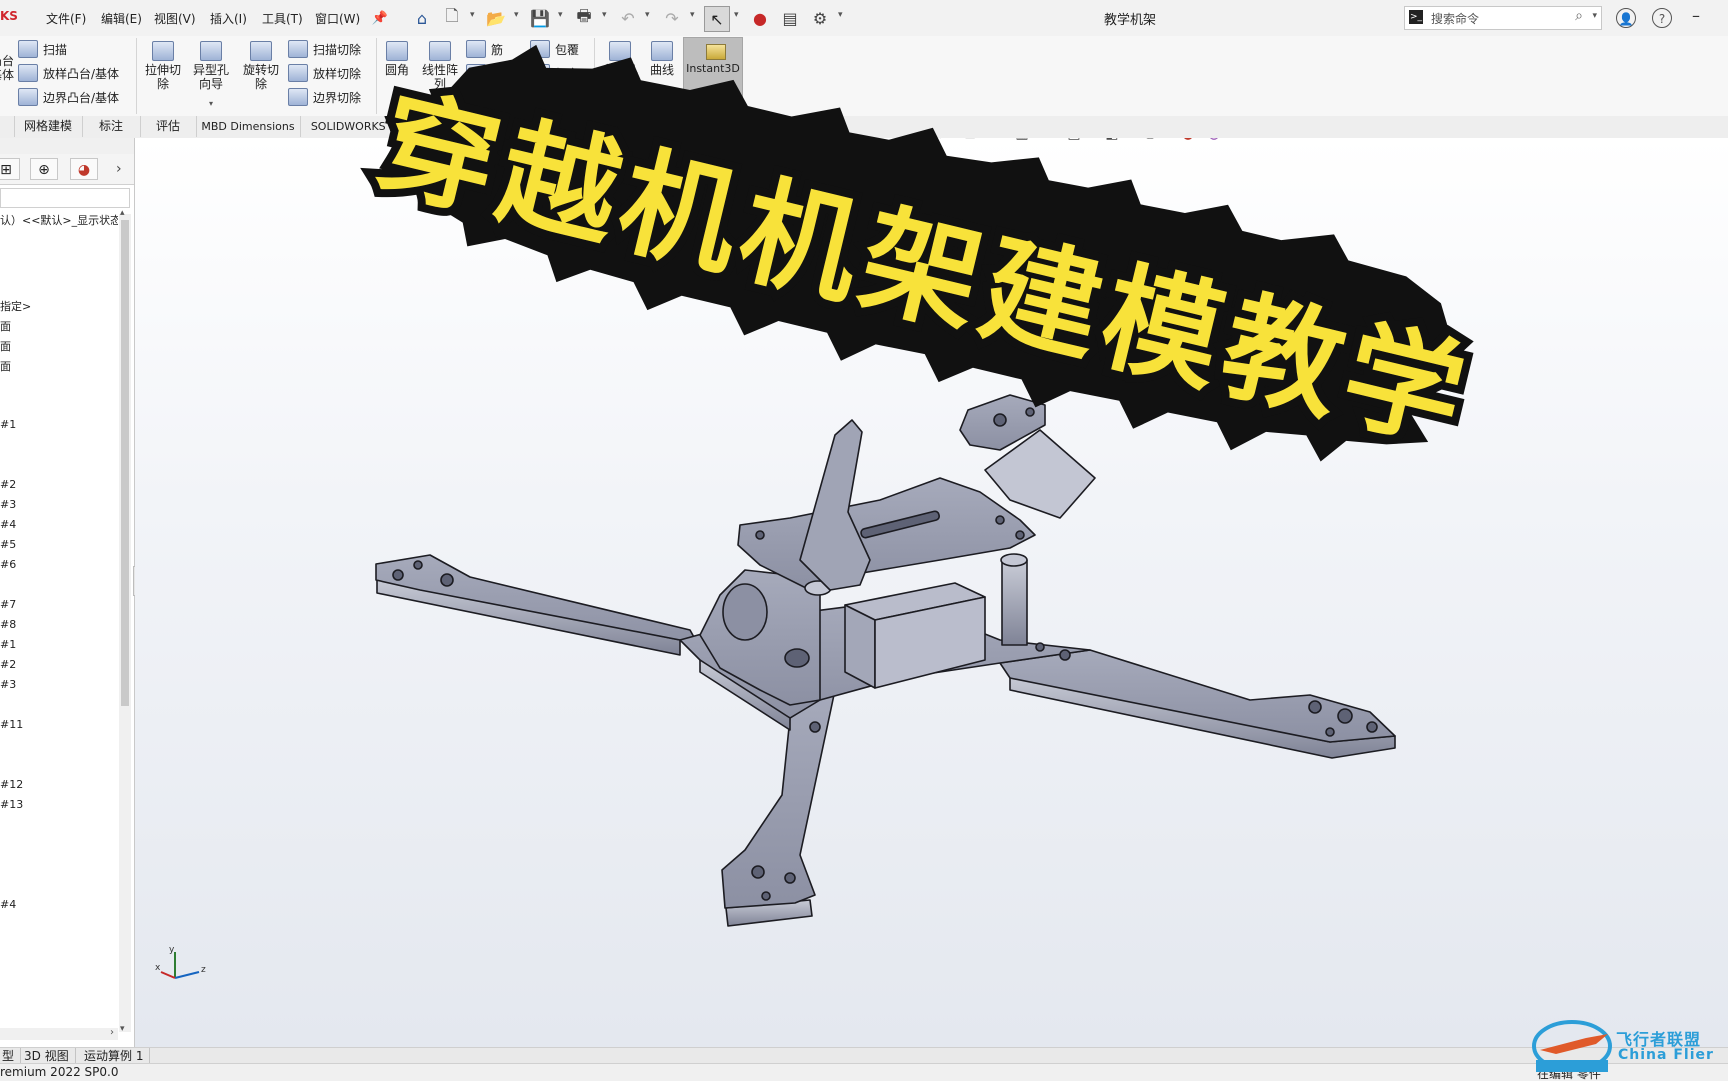 The image size is (1728, 1082). Describe the element at coordinates (1271, 138) in the screenshot. I see `view-settings-dropdown-icon: ▾` at that location.